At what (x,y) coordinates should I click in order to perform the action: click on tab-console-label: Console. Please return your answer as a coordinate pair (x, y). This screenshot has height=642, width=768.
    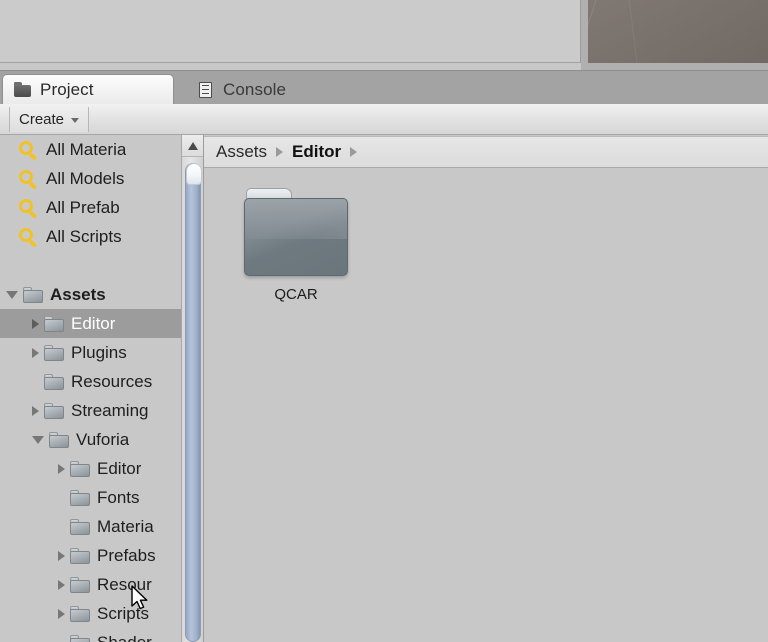
    Looking at the image, I should click on (255, 89).